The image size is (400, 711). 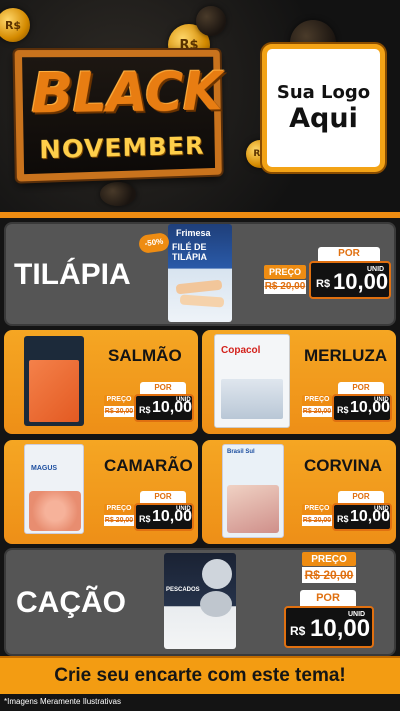 What do you see at coordinates (121, 148) in the screenshot?
I see `banner-subtitle: NOVEMBER` at bounding box center [121, 148].